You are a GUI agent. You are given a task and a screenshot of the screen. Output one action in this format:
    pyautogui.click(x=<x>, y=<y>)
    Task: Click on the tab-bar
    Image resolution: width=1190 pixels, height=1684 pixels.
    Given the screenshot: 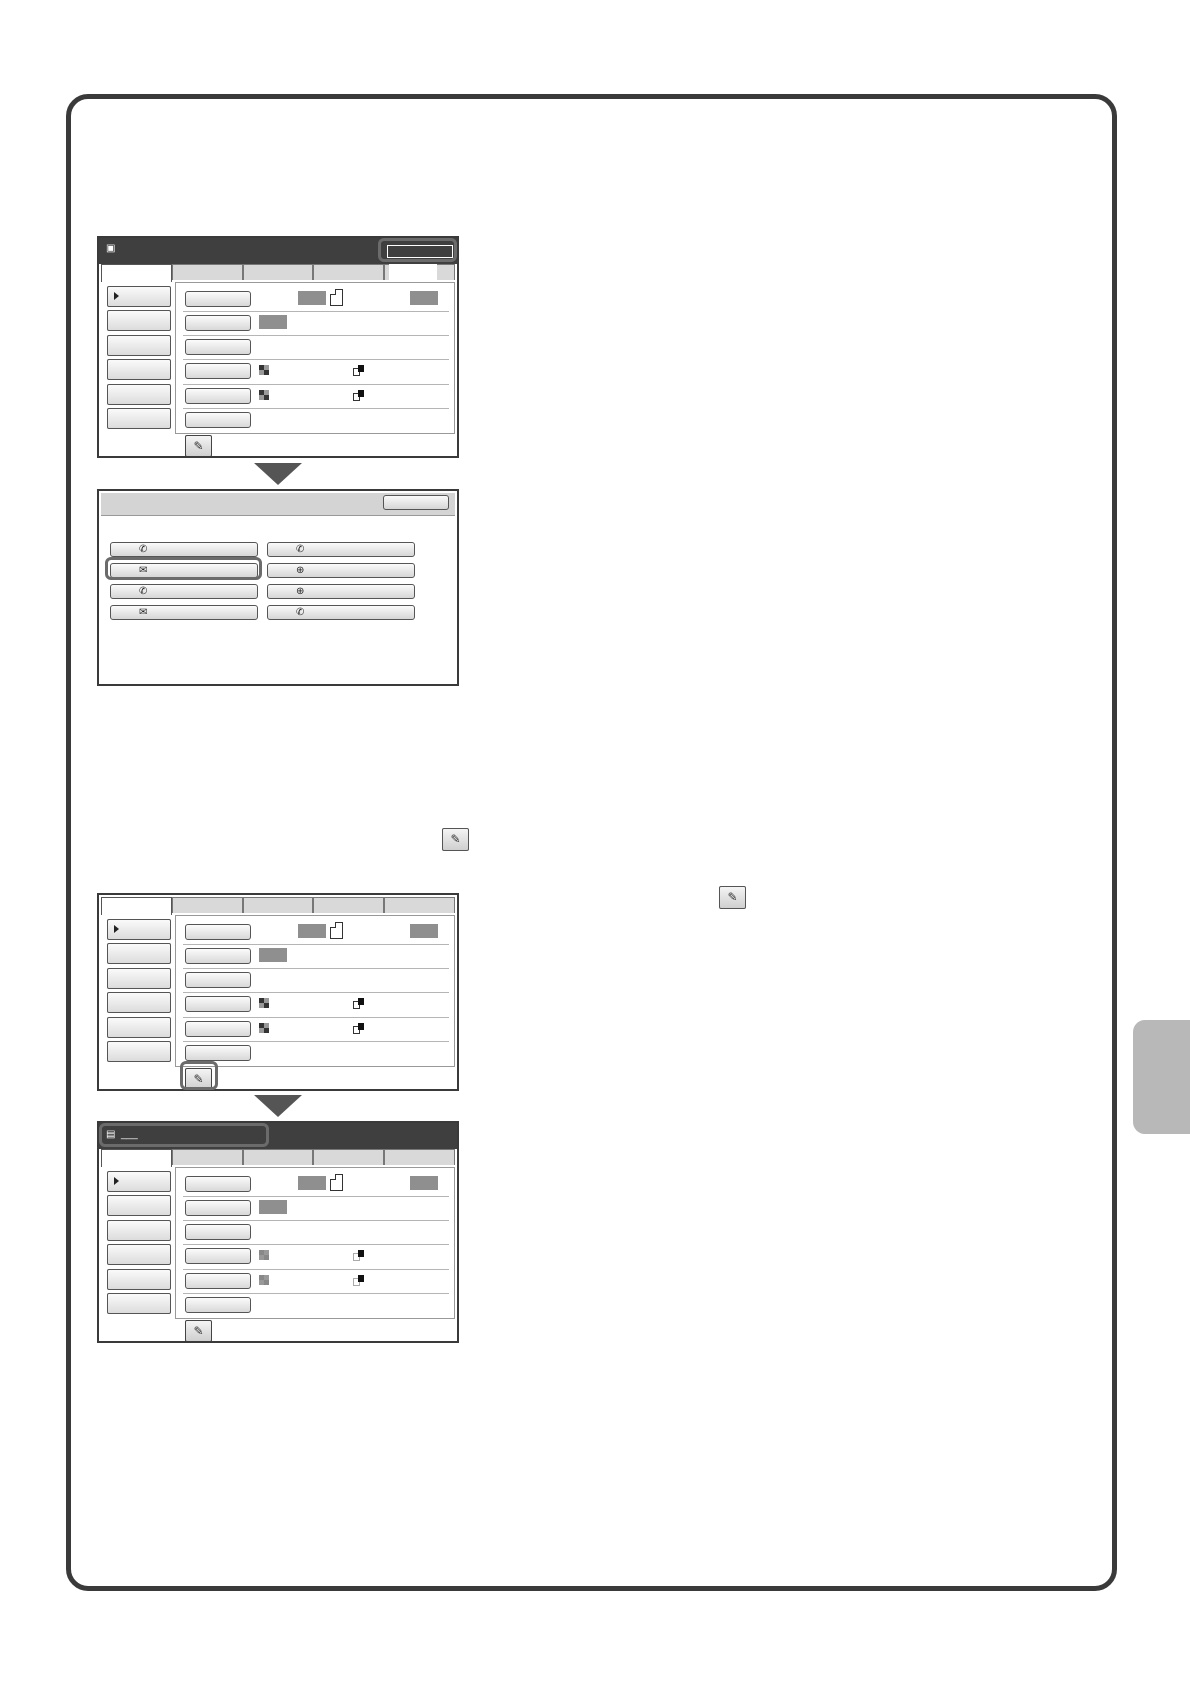 What is the action you would take?
    pyautogui.click(x=278, y=906)
    